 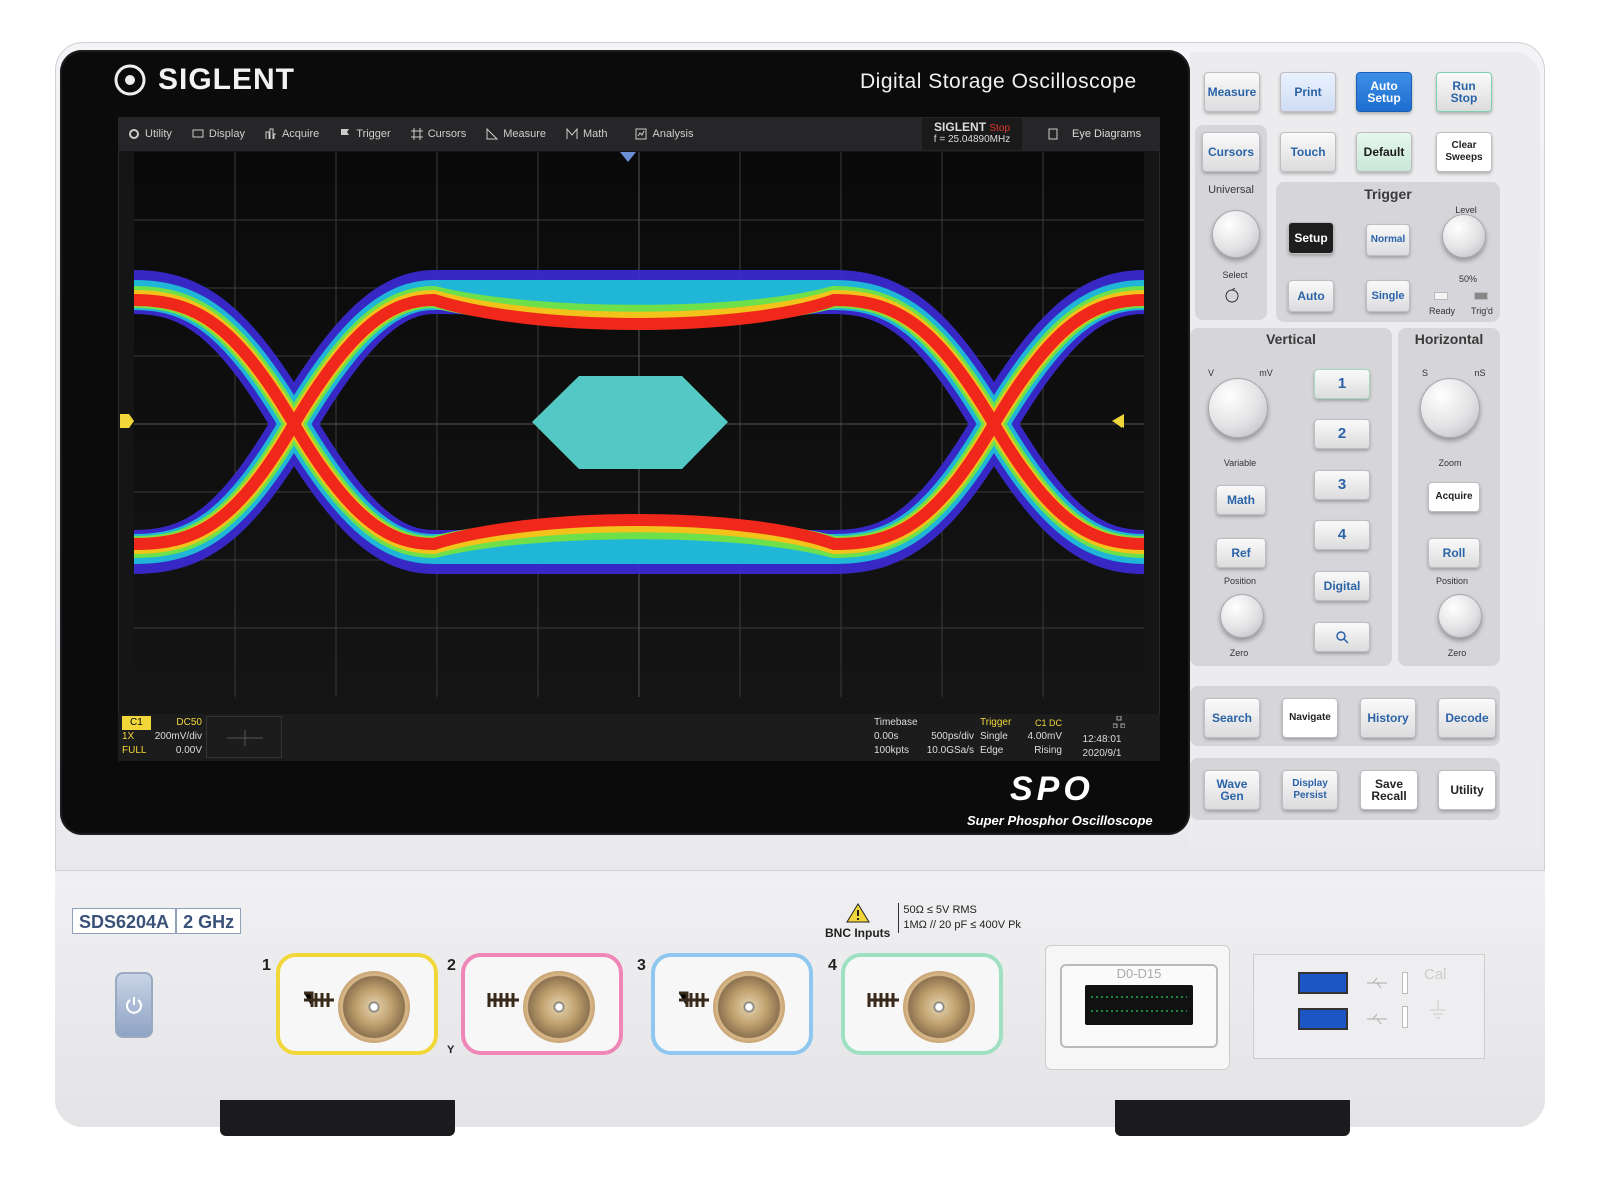 What do you see at coordinates (130, 80) in the screenshot?
I see `siglent-swirl-icon` at bounding box center [130, 80].